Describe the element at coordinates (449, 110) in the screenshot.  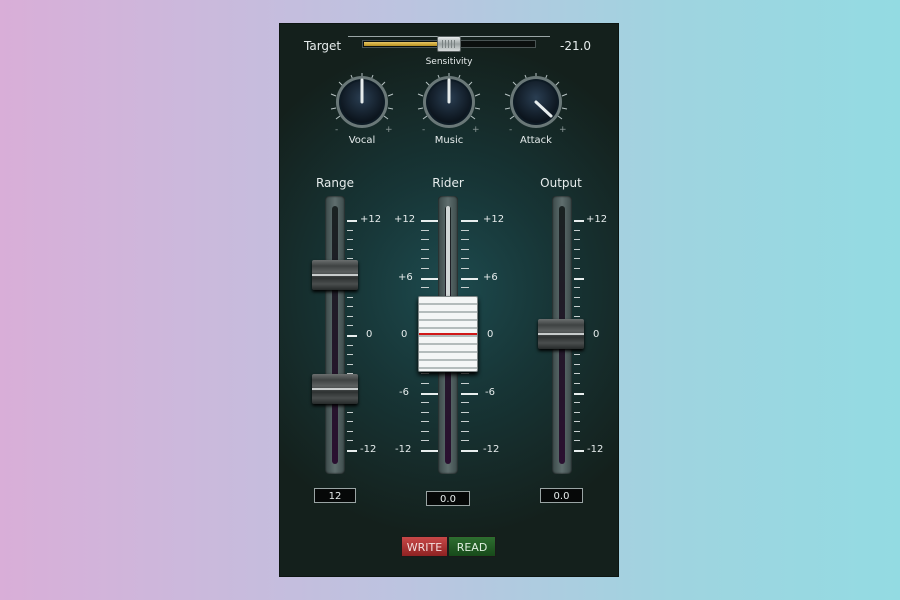
I see `music-knob: - + Music` at that location.